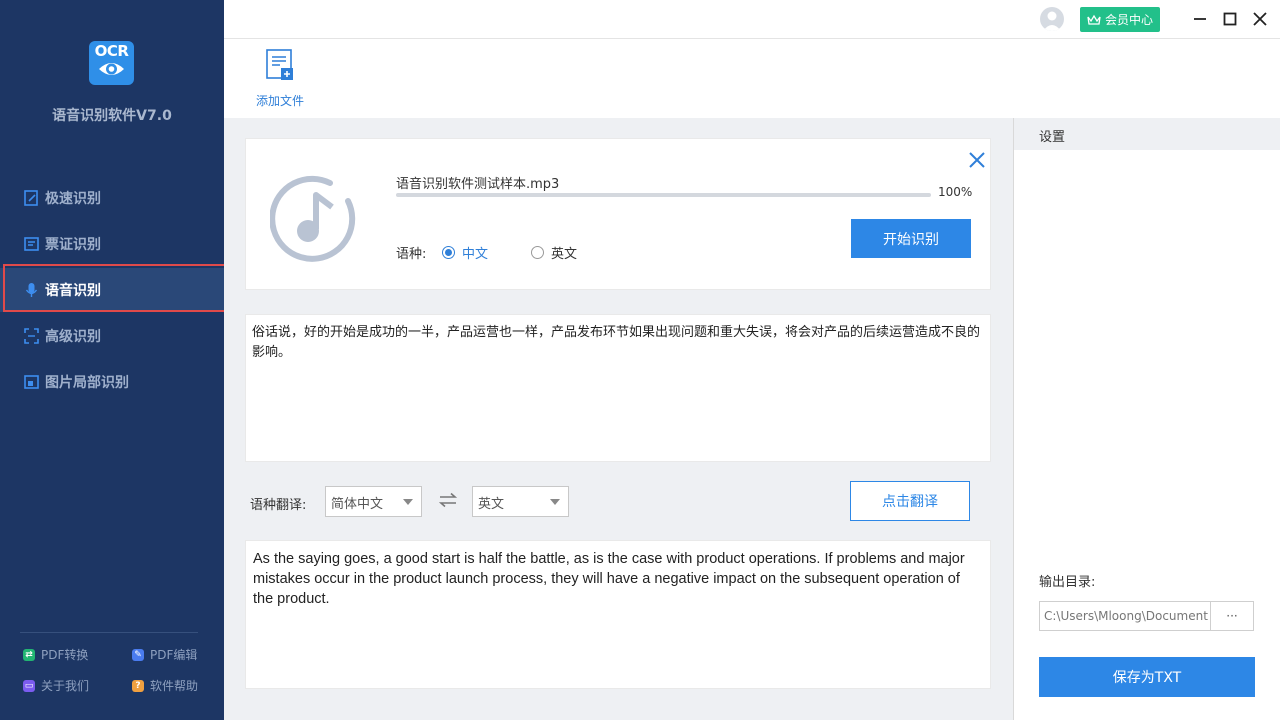  I want to click on add-file-icon, so click(279, 64).